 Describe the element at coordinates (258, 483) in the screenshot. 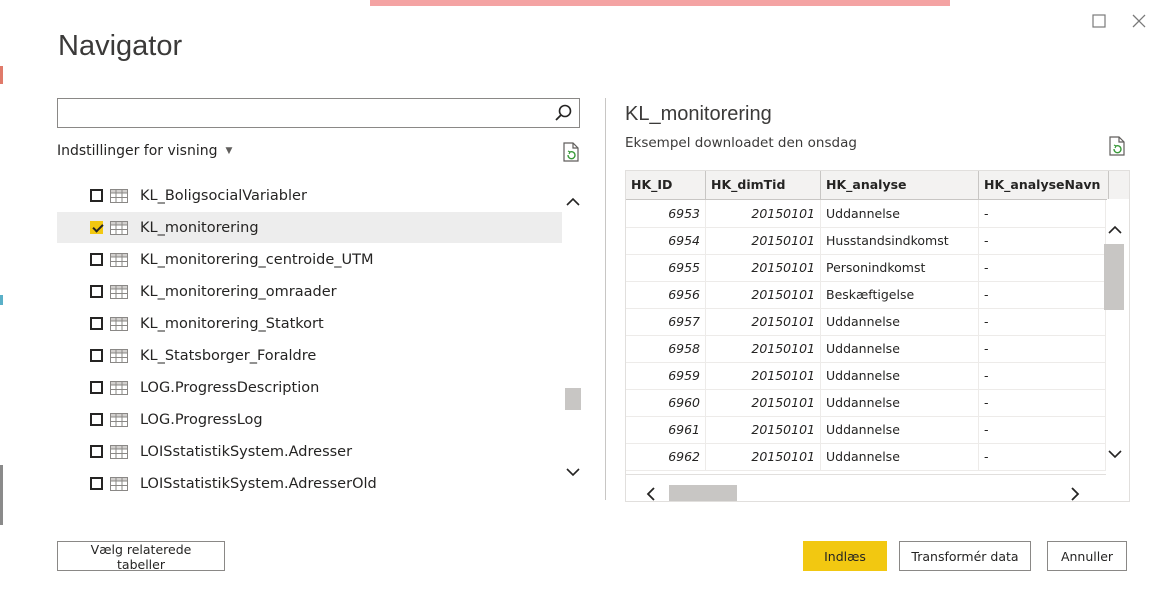

I see `tree-item-label: LOISstatistikSystem.AdresserOld` at that location.